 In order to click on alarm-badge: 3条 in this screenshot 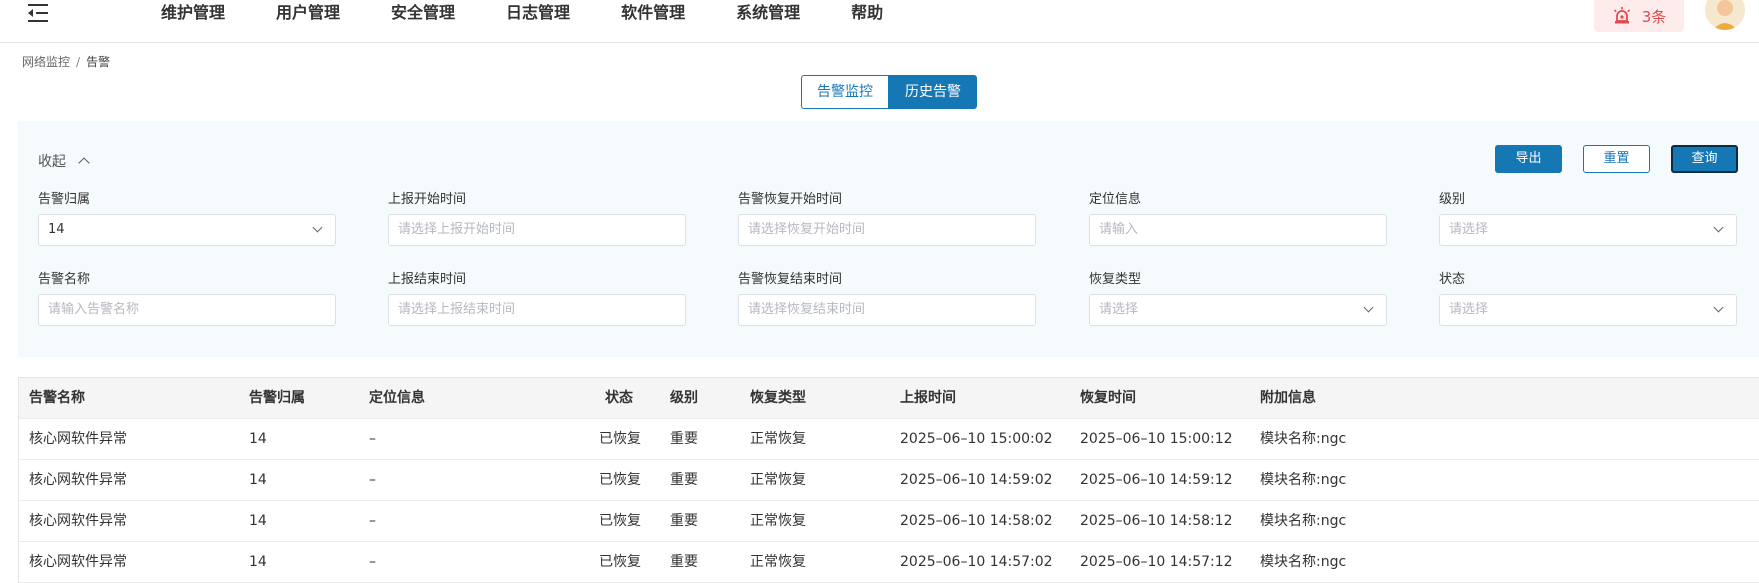, I will do `click(1639, 16)`.